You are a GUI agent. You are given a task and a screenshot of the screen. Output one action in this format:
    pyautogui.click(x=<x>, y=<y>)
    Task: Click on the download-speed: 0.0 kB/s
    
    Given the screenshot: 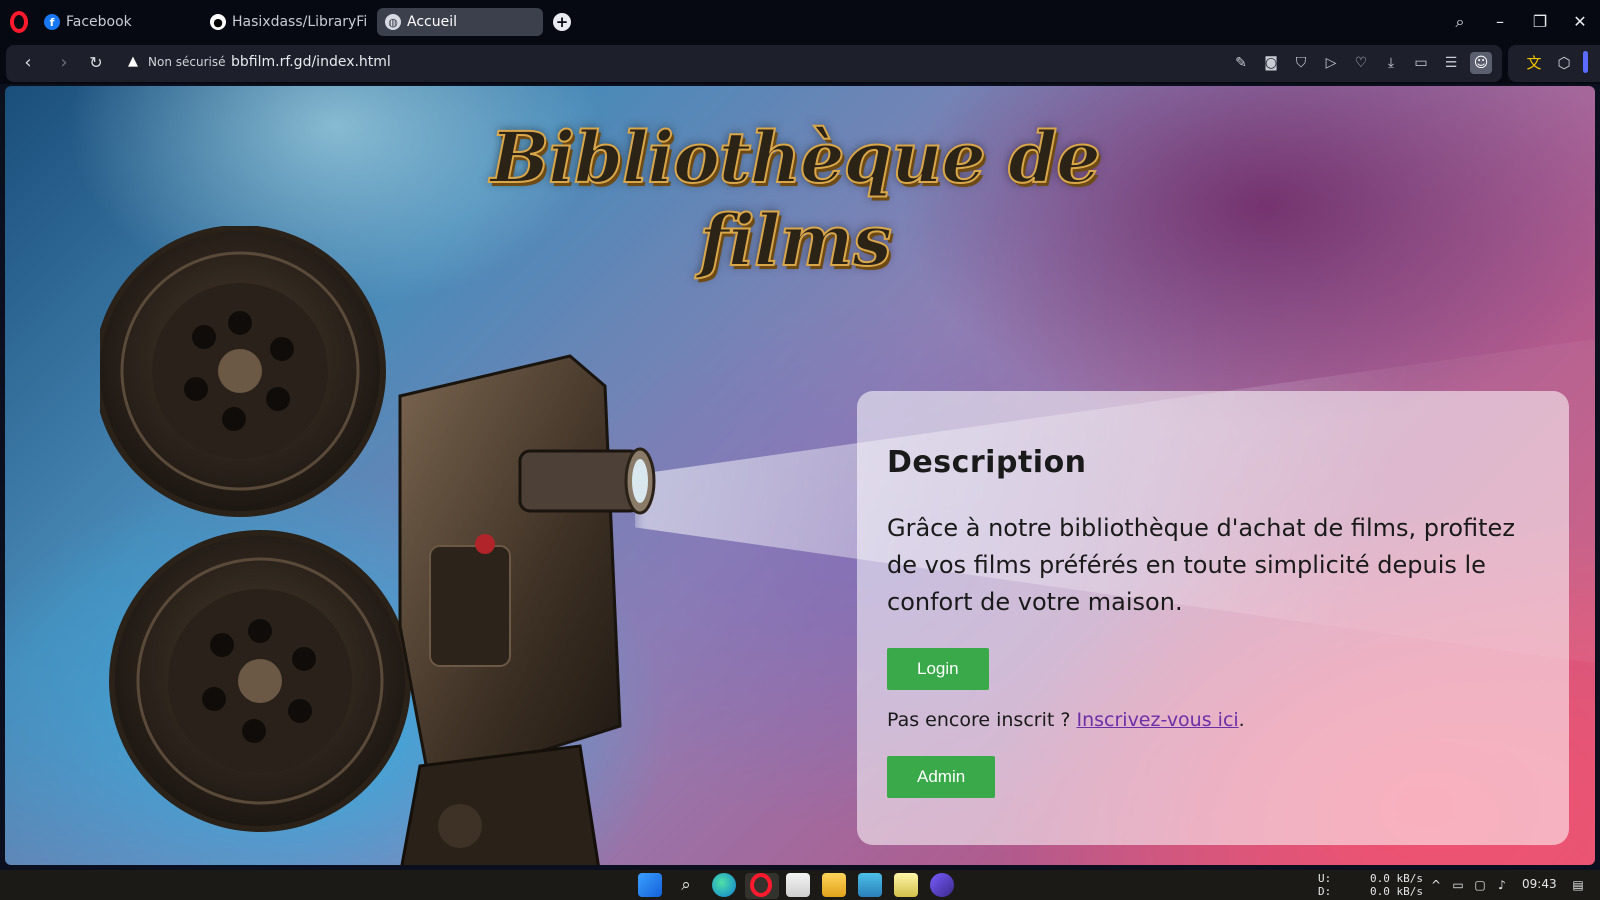 What is the action you would take?
    pyautogui.click(x=1396, y=891)
    